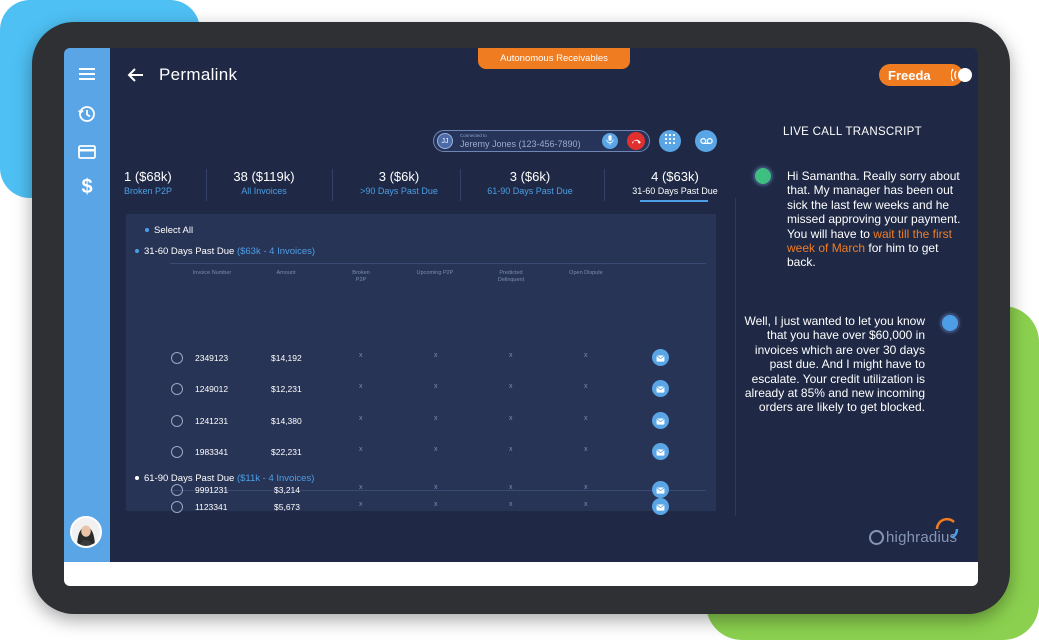 The height and width of the screenshot is (640, 1039). Describe the element at coordinates (706, 141) in the screenshot. I see `voicemail-button` at that location.